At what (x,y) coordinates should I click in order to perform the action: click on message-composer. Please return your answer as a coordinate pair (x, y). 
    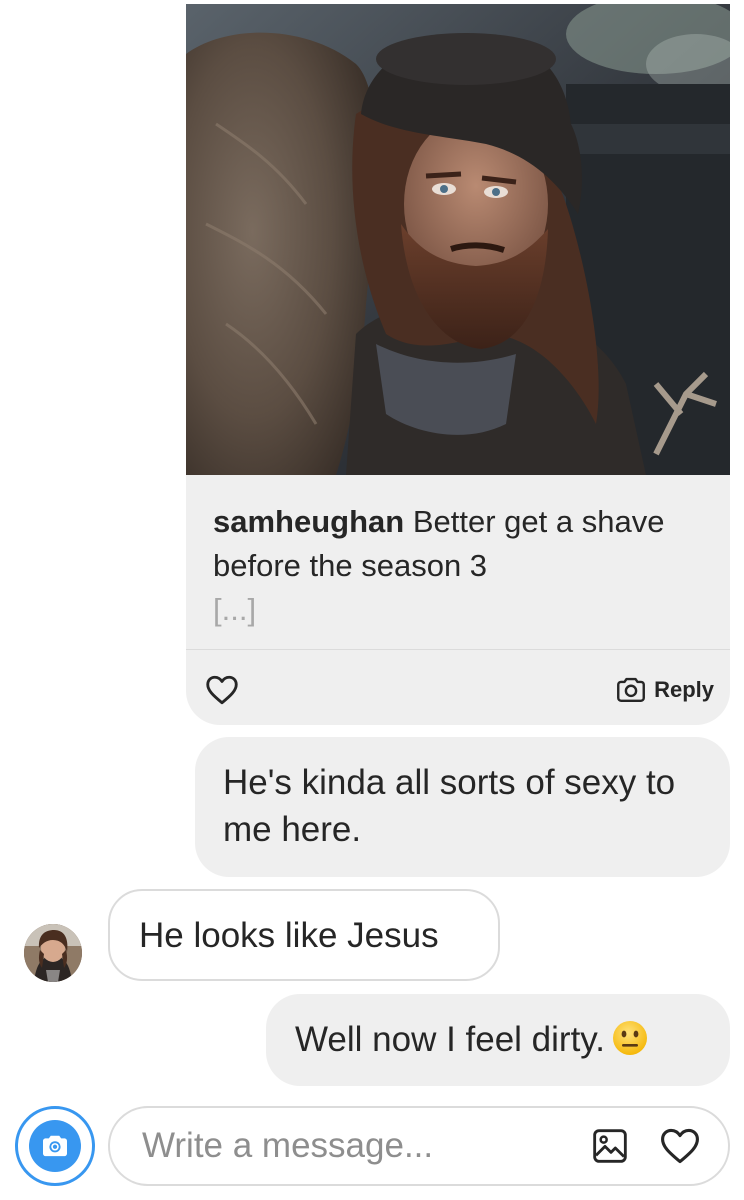
    Looking at the image, I should click on (419, 1146).